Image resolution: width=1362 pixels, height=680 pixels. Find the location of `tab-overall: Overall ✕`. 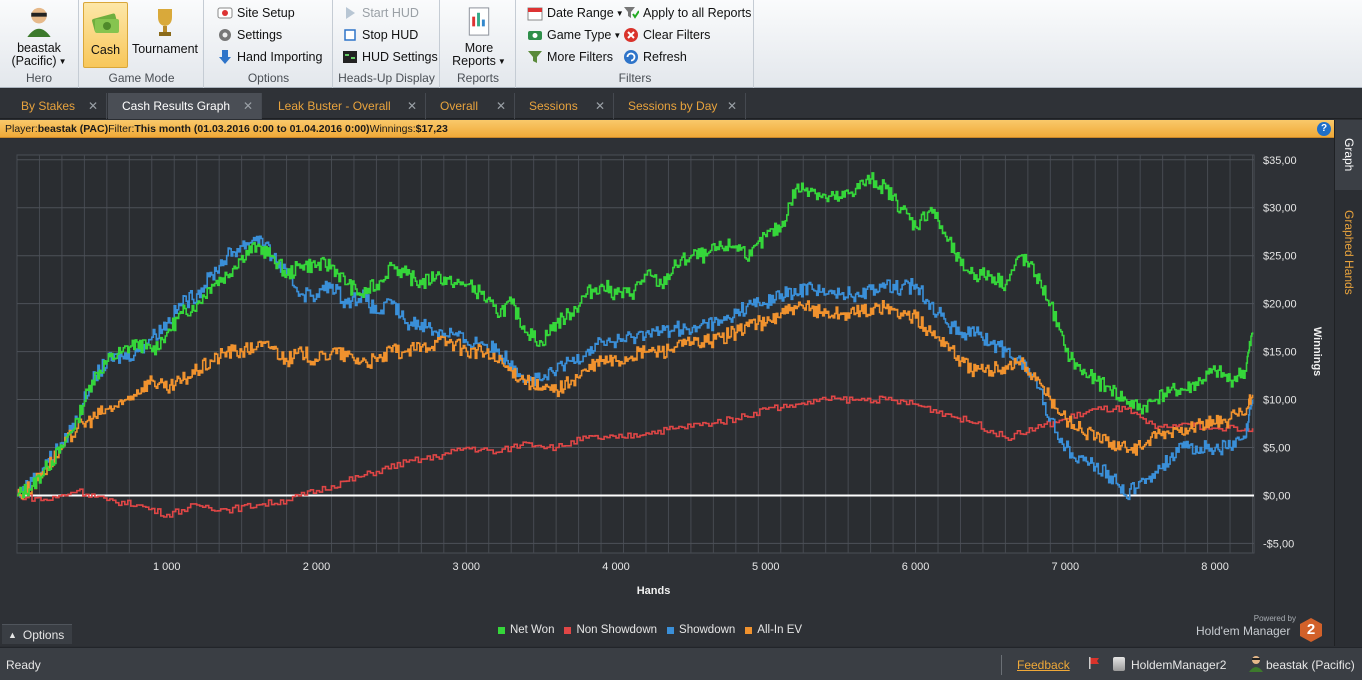

tab-overall: Overall ✕ is located at coordinates (470, 106).